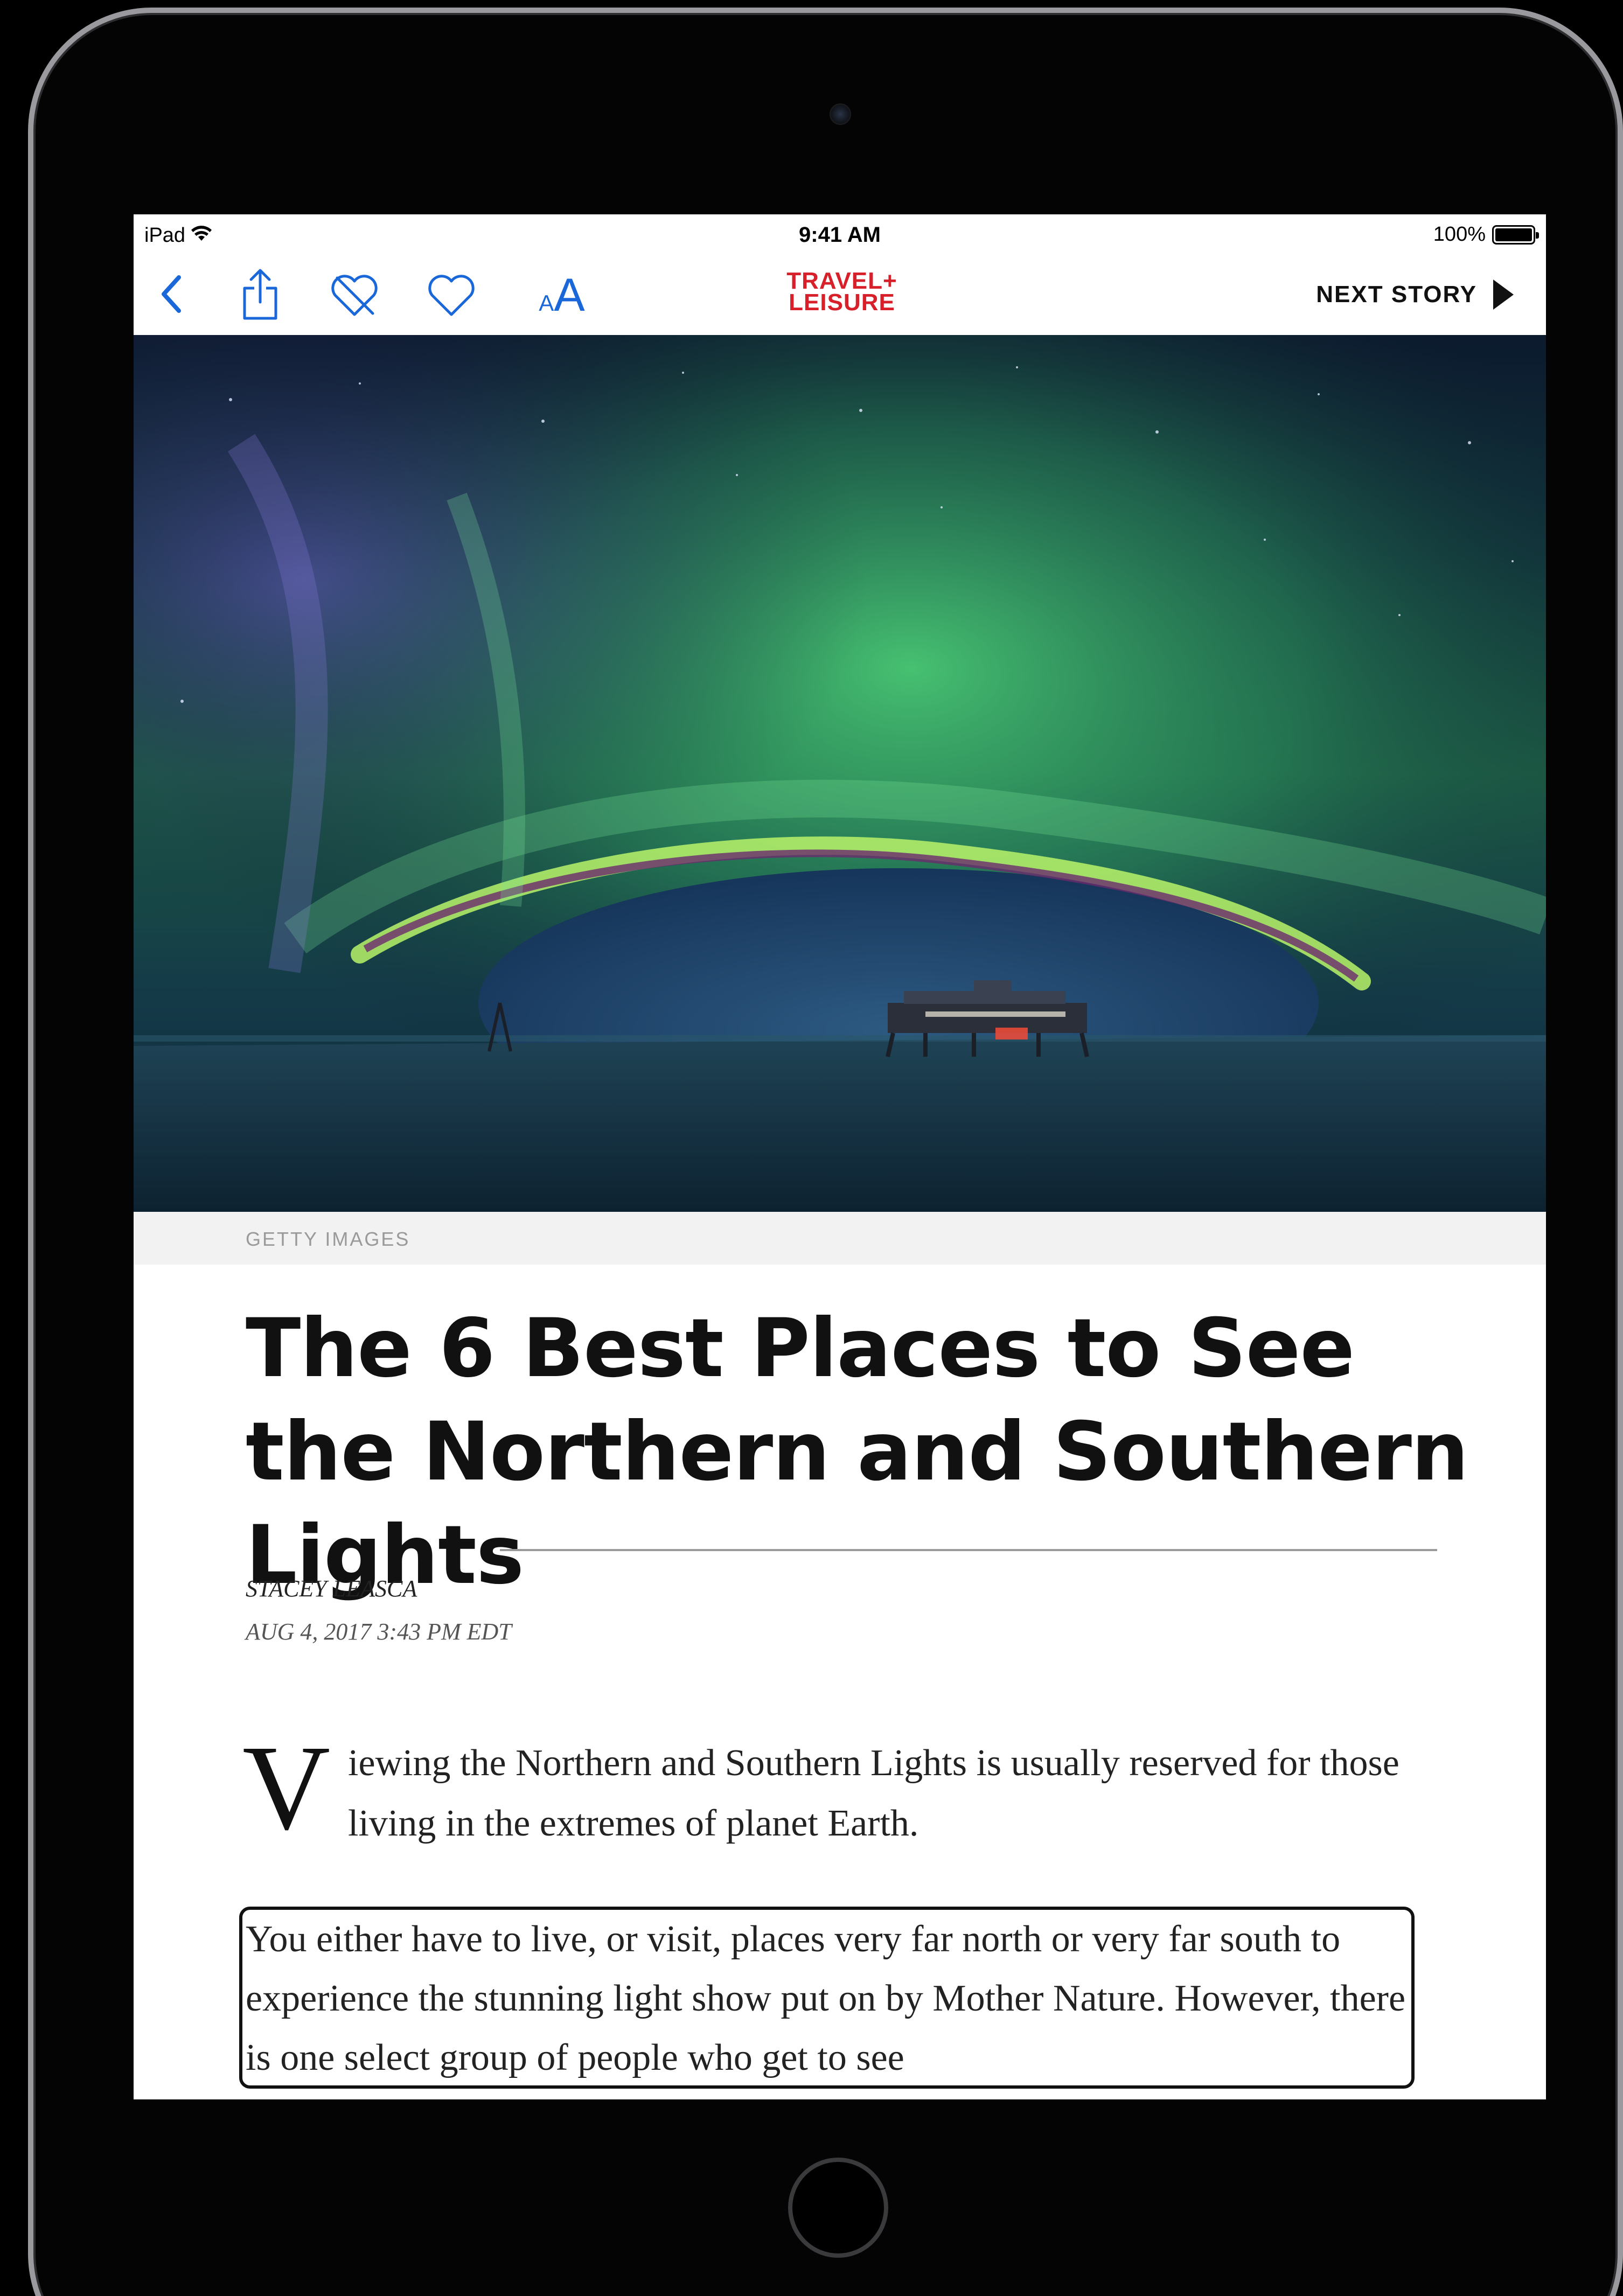 The width and height of the screenshot is (1623, 2296). I want to click on share-icon, so click(260, 294).